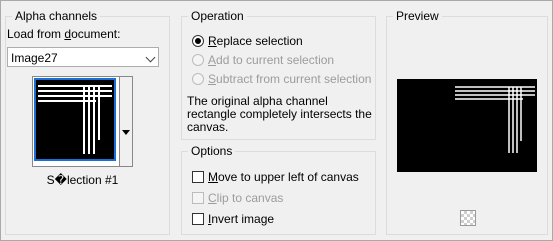 This screenshot has height=241, width=553. I want to click on document-select-value: Image27, so click(34, 58).